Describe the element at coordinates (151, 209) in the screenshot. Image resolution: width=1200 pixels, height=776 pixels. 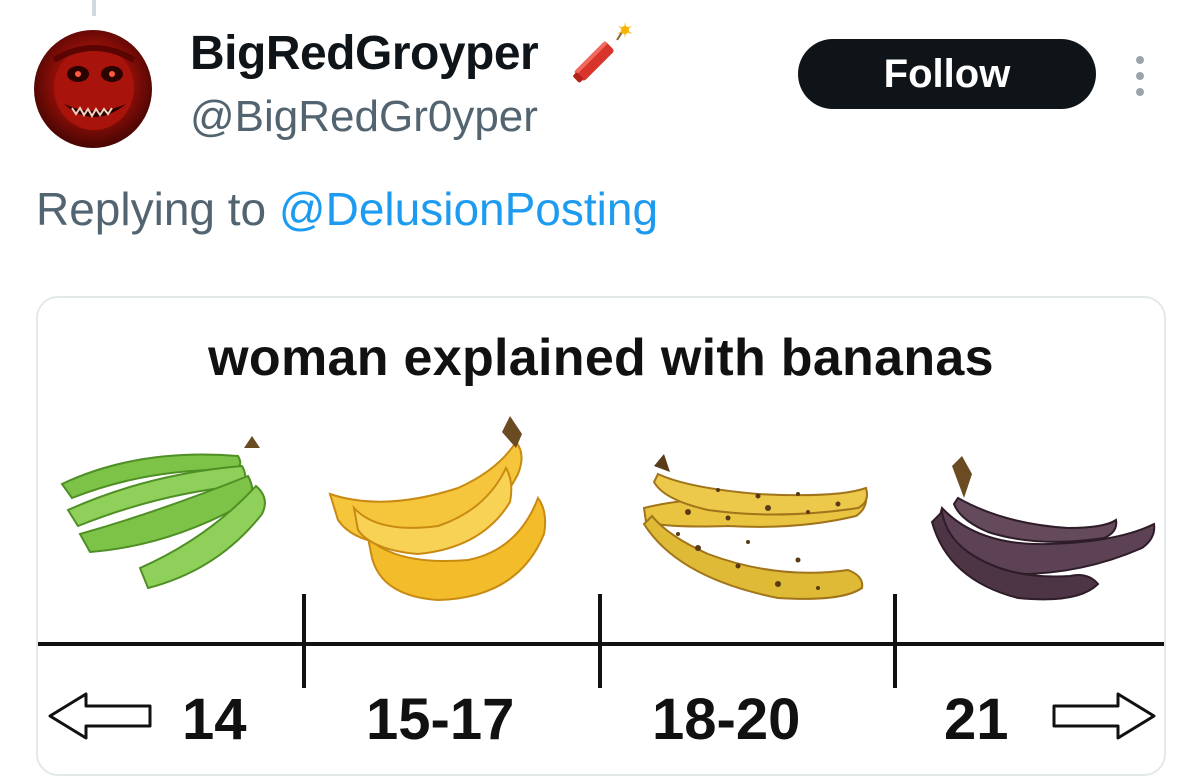
I see `reply-prefix: Replying to` at that location.